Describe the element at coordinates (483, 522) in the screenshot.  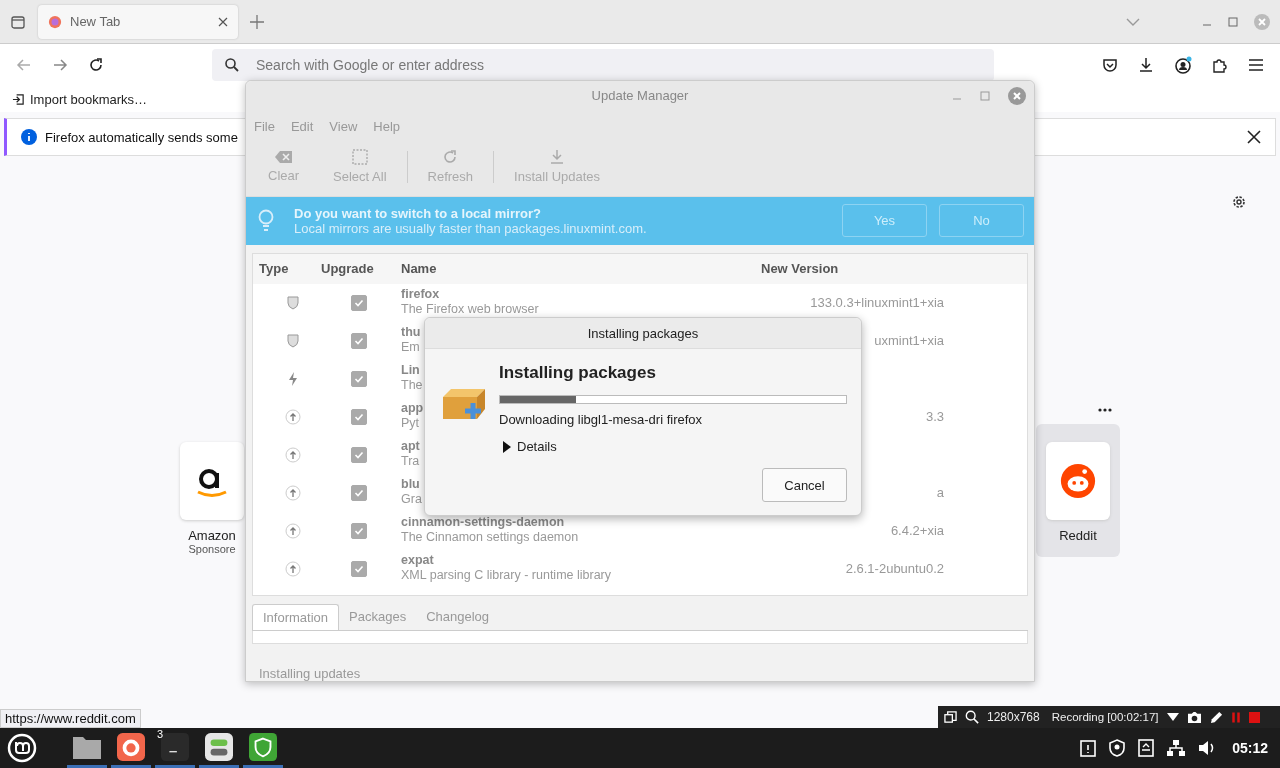
I see `package-name: cinnamon-settings-daemon` at that location.